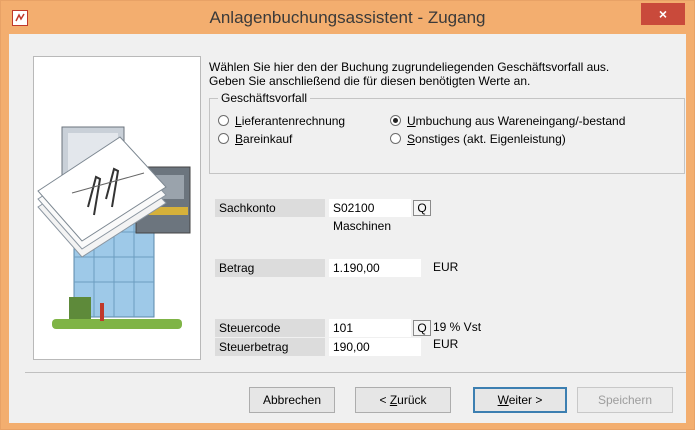  What do you see at coordinates (478, 139) in the screenshot?
I see `radio-sonstiges: Sonstiges (akt. Eigenleistung)` at bounding box center [478, 139].